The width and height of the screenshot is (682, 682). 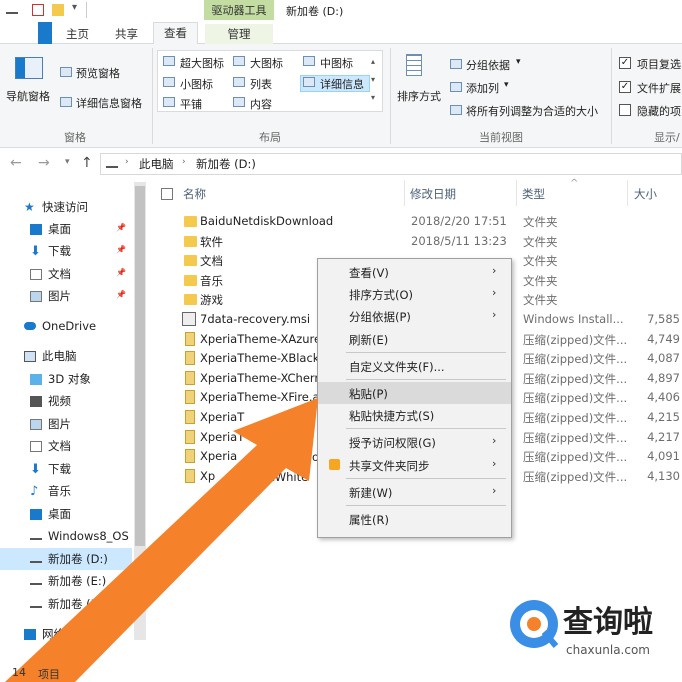 I want to click on watermark-text: 查询啦, so click(x=608, y=622).